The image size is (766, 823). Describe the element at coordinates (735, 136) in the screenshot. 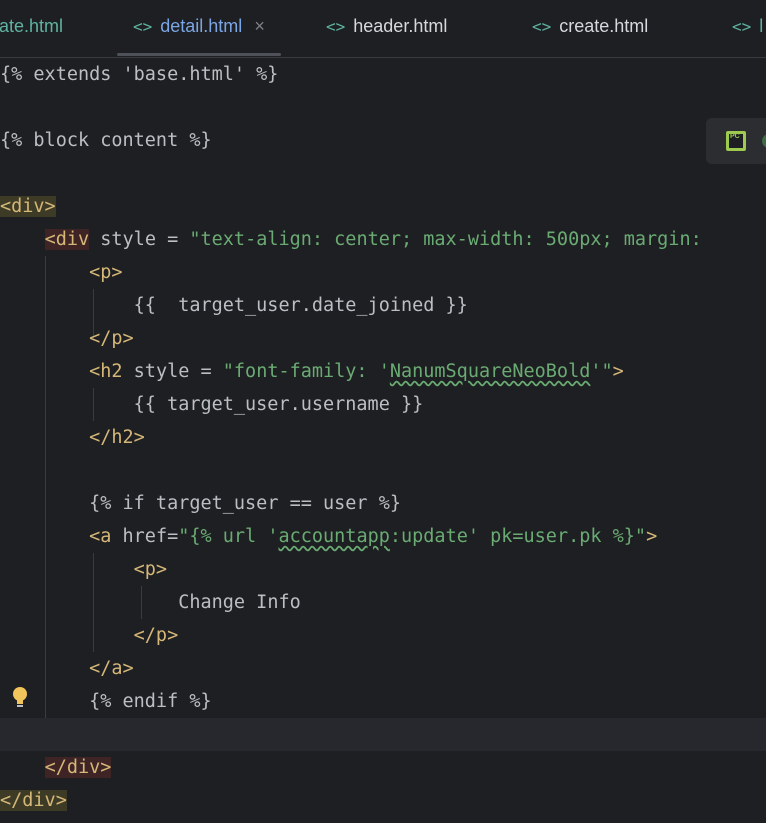

I see `pc-label: PC` at that location.